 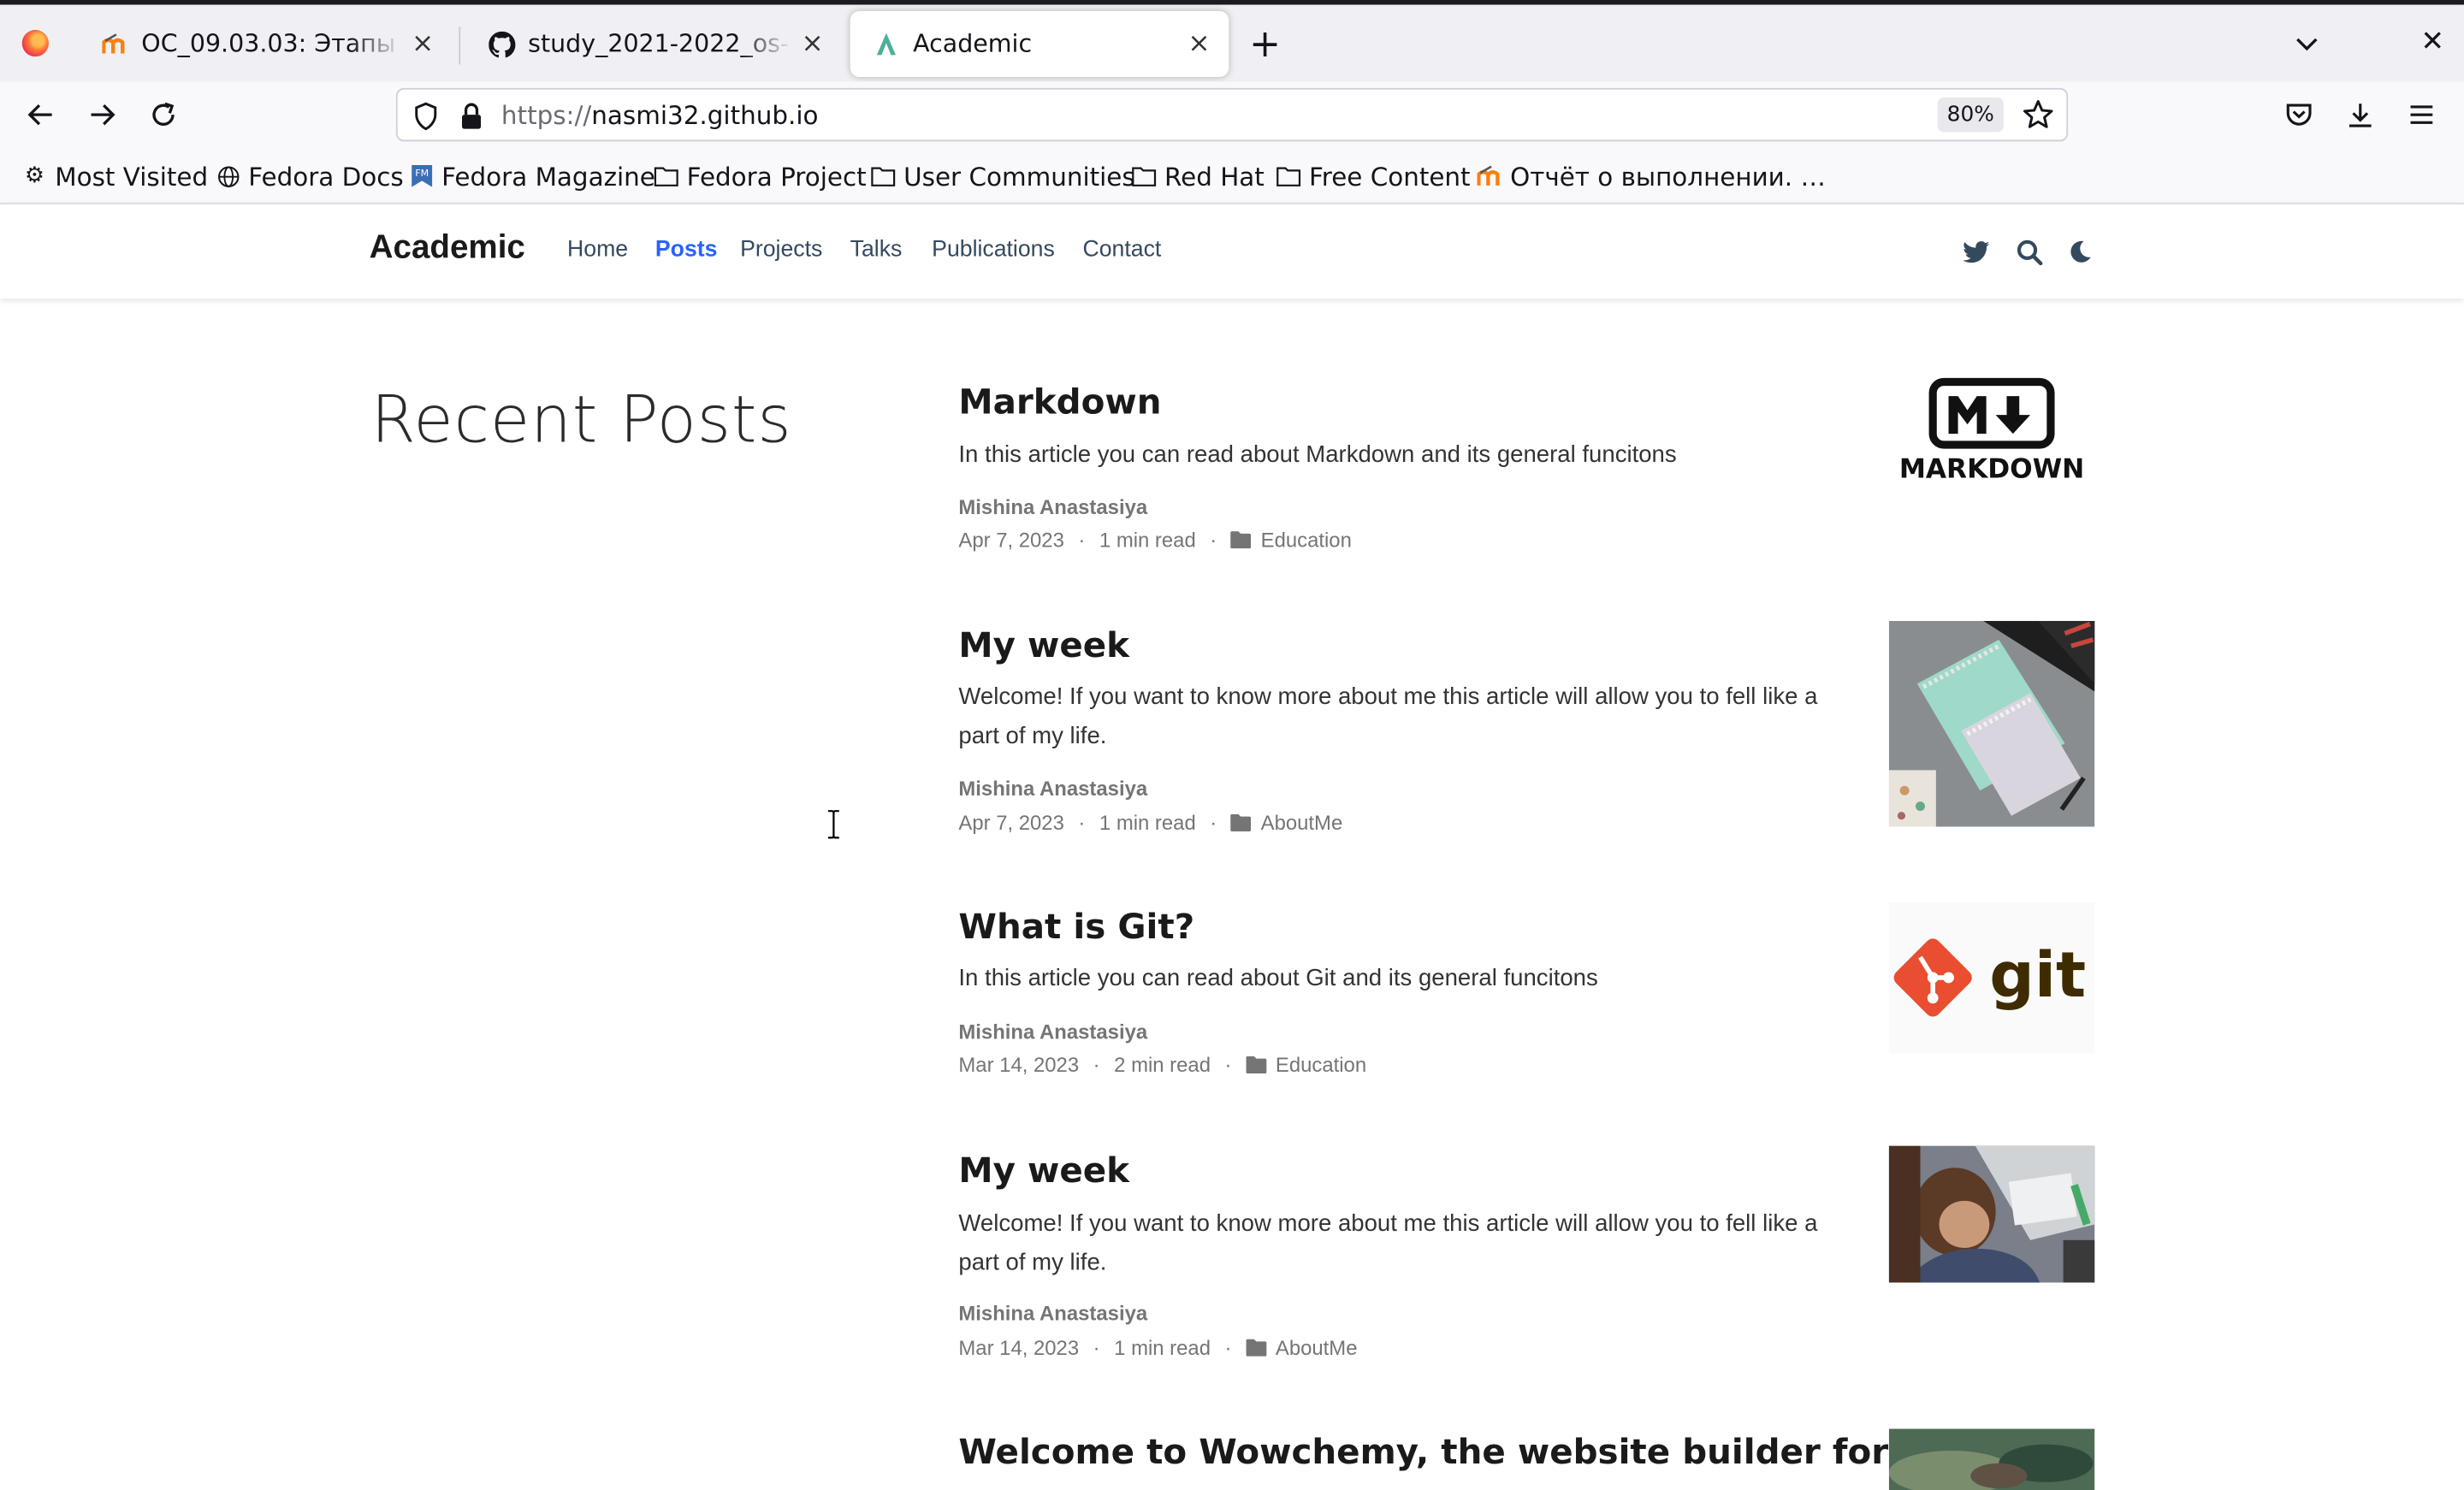 What do you see at coordinates (1265, 46) in the screenshot?
I see `new-tab-button: +` at bounding box center [1265, 46].